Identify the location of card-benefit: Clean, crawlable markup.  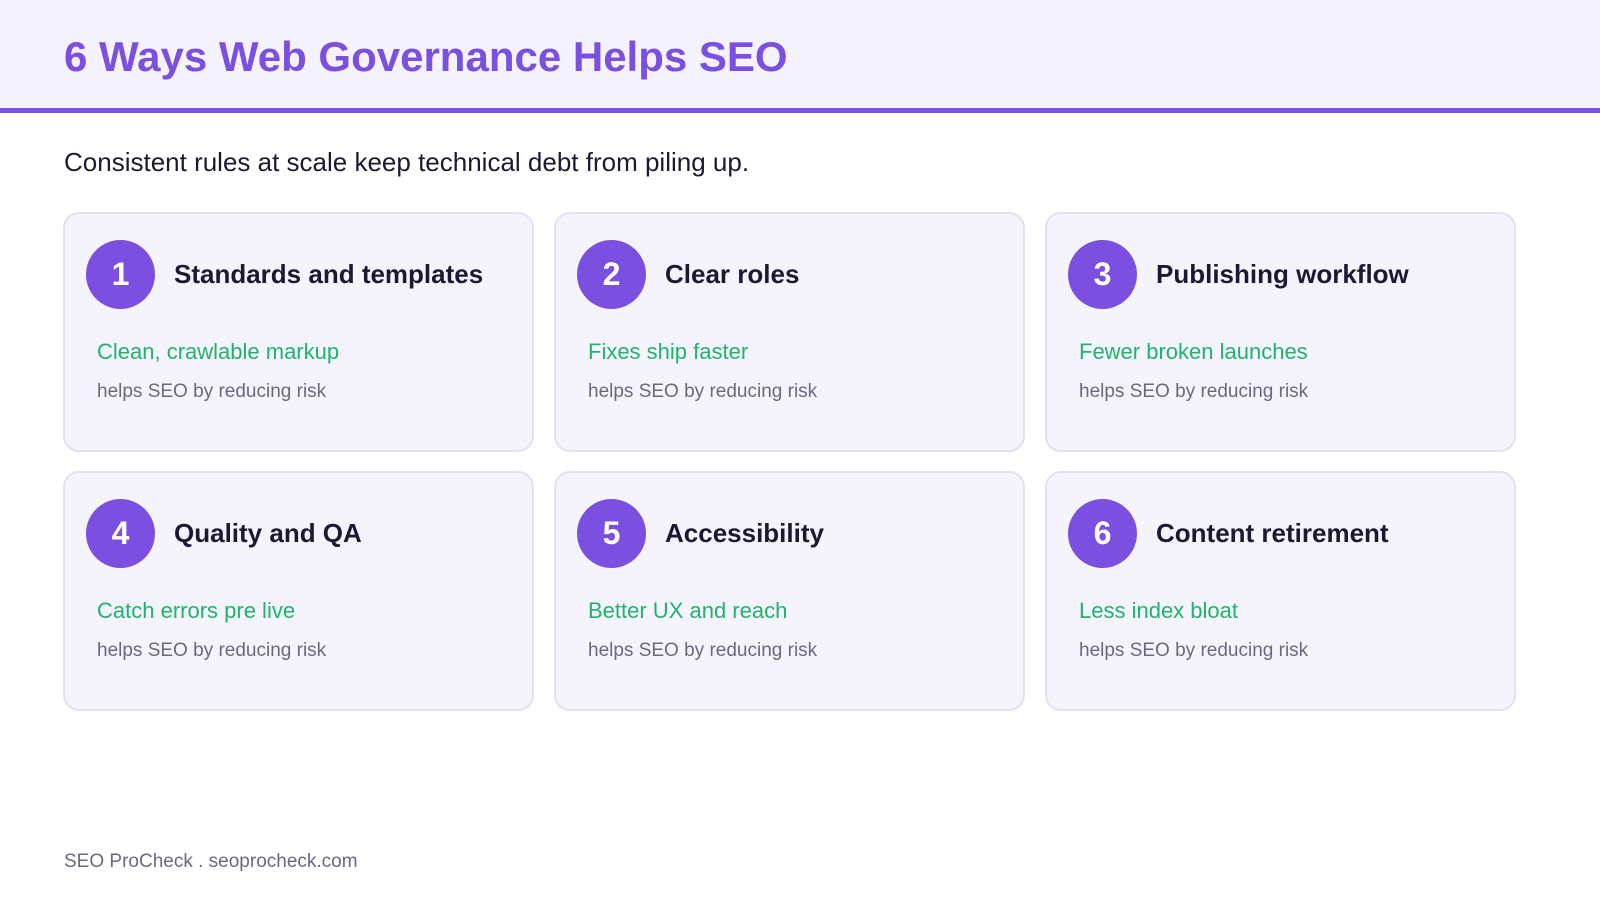
(218, 351).